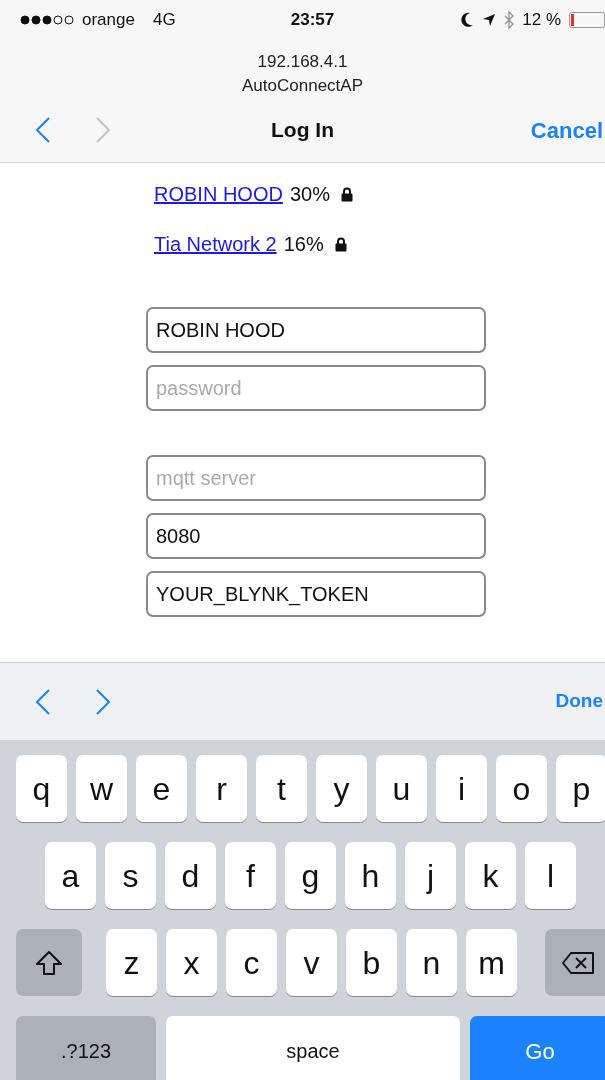  What do you see at coordinates (302, 62) in the screenshot?
I see `page-host: 192.168.4.1` at bounding box center [302, 62].